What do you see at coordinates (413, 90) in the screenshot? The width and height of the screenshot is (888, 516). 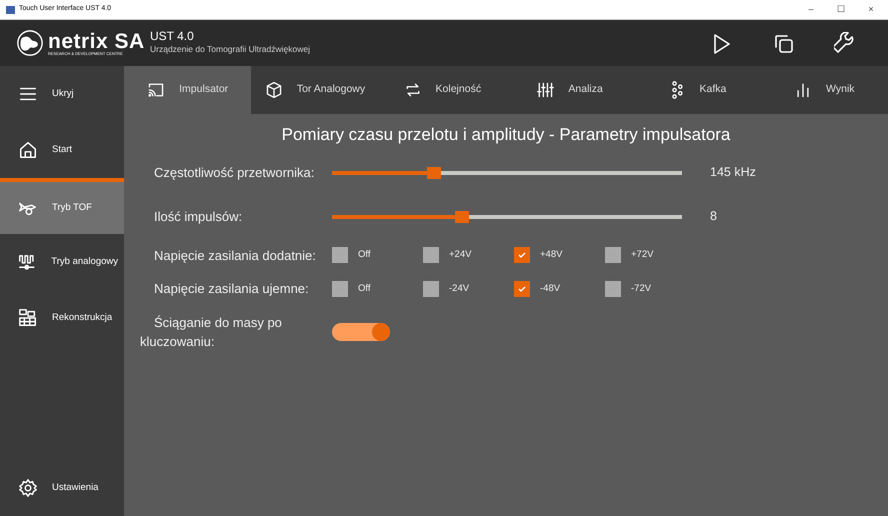 I see `repeat-icon` at bounding box center [413, 90].